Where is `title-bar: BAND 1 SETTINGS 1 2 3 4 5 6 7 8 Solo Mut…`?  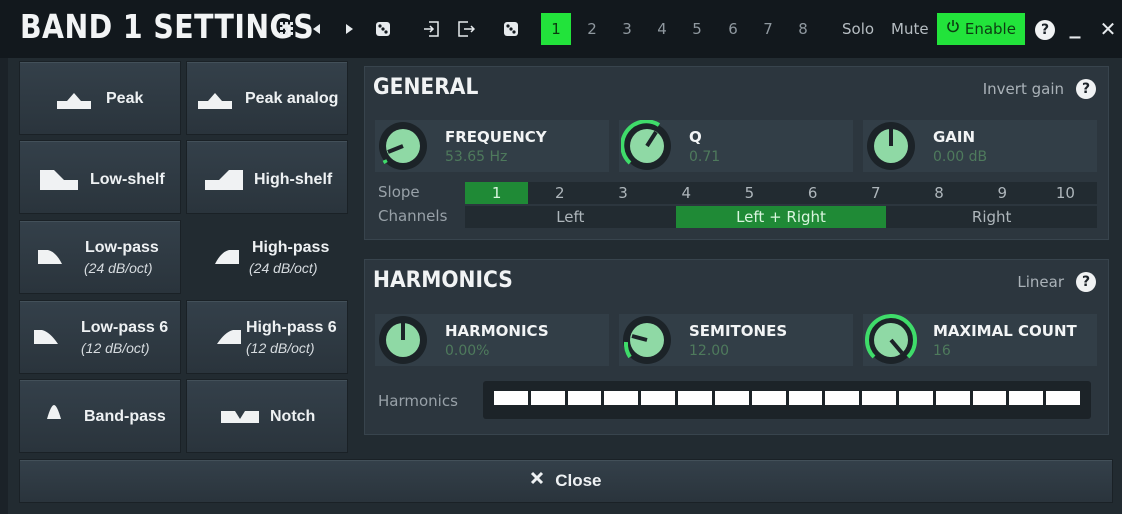 title-bar: BAND 1 SETTINGS 1 2 3 4 5 6 7 8 Solo Mut… is located at coordinates (561, 29).